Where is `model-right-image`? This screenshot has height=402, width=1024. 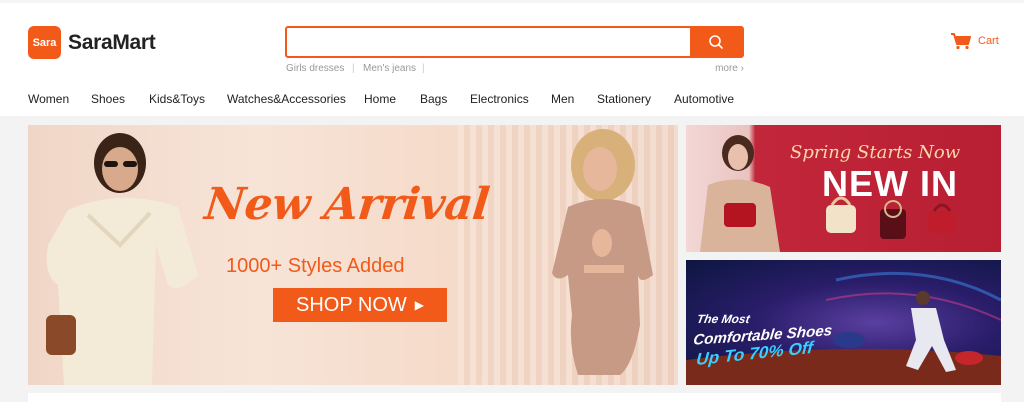
model-right-image is located at coordinates (602, 252).